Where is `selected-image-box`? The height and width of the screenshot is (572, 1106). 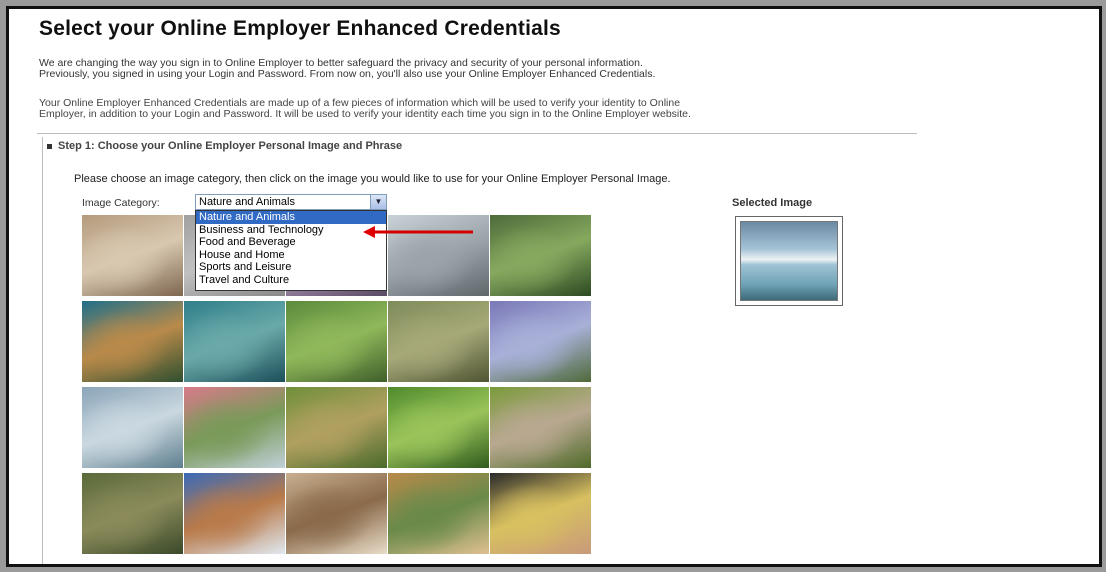
selected-image-box is located at coordinates (789, 261).